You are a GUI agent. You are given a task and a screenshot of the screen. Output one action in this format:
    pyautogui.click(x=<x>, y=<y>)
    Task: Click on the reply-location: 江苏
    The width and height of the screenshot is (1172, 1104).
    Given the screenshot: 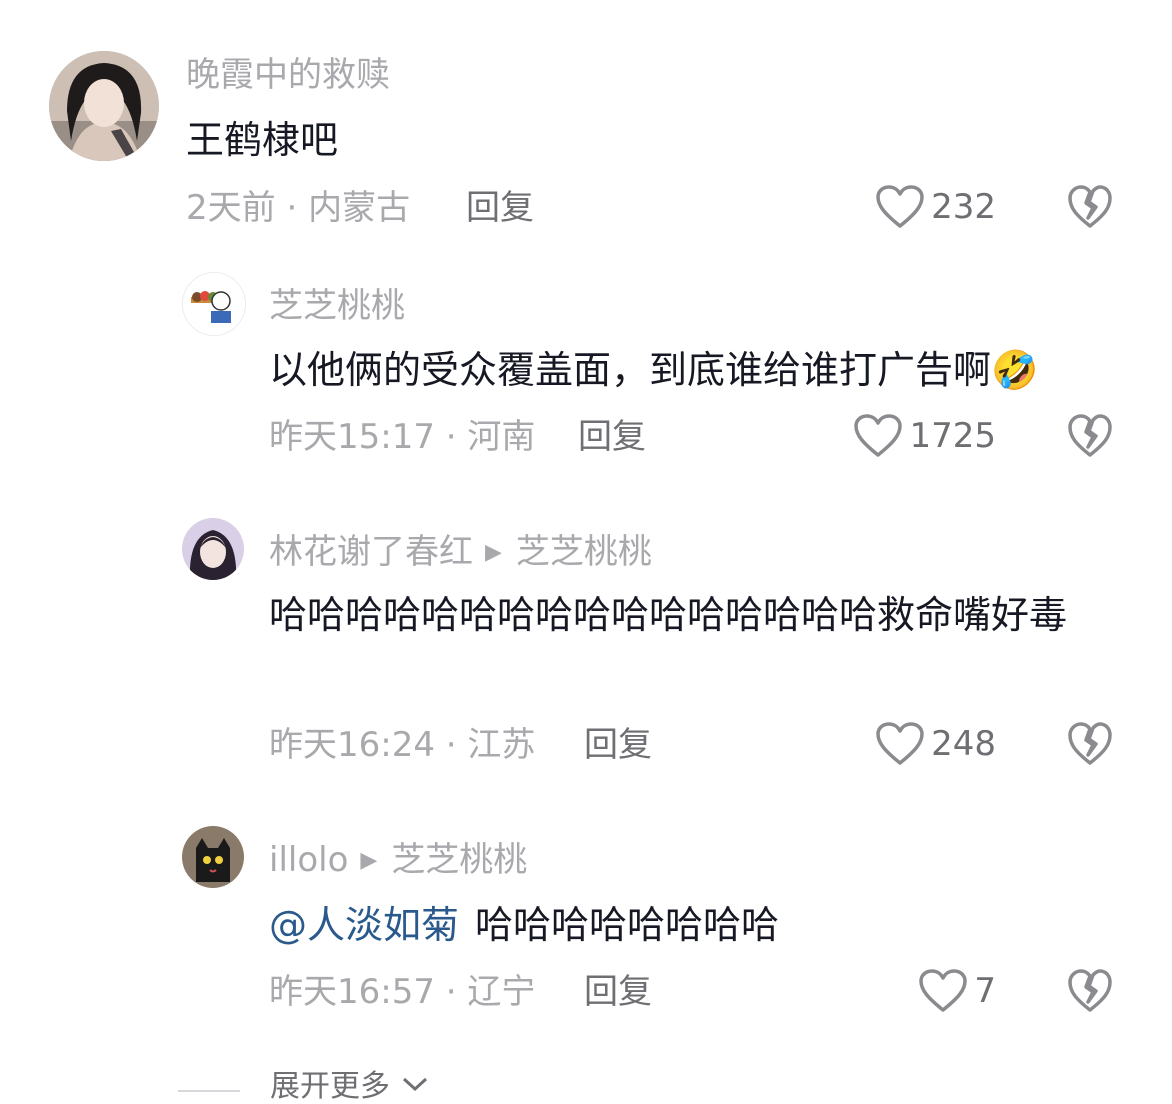 What is the action you would take?
    pyautogui.click(x=501, y=745)
    